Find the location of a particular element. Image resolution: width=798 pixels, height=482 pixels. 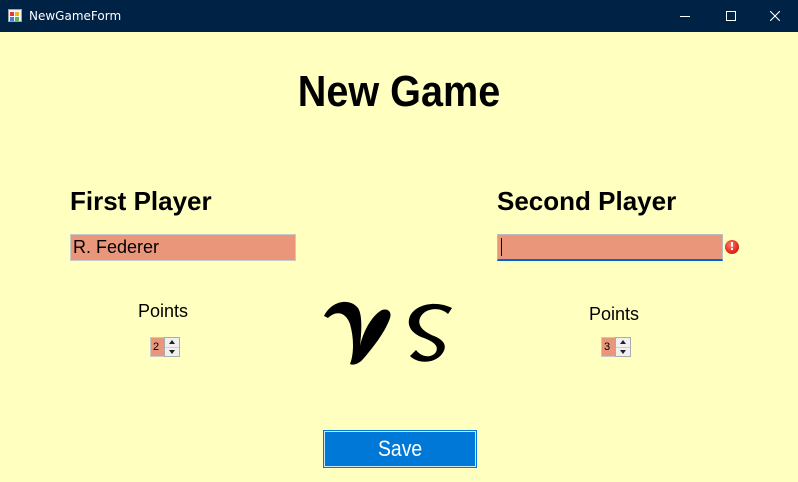

first-player-points-stepper: 2 is located at coordinates (165, 347).